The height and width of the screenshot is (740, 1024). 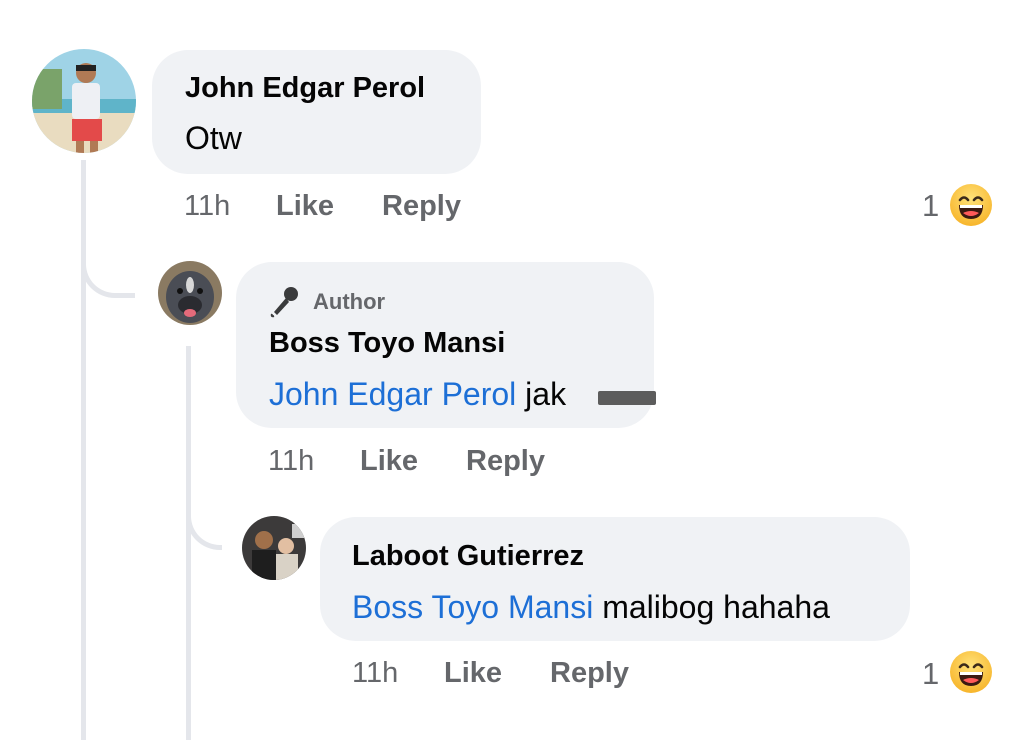 I want to click on thread-line-main, so click(x=83, y=450).